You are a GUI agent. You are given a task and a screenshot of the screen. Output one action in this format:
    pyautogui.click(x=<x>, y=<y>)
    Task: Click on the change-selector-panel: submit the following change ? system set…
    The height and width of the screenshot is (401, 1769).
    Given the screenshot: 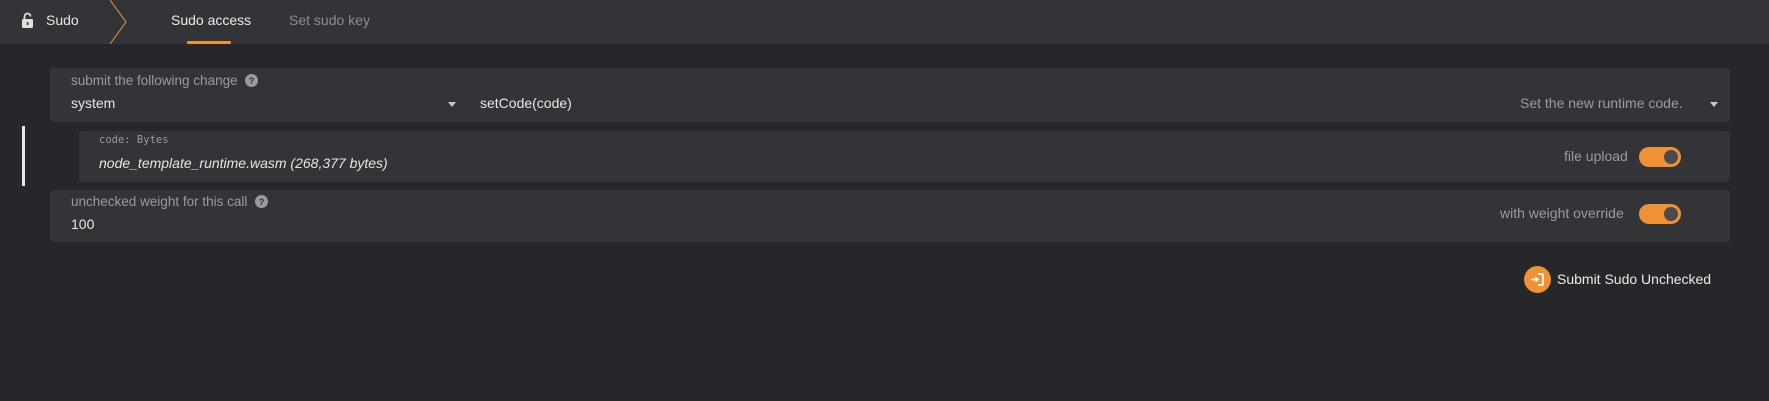 What is the action you would take?
    pyautogui.click(x=890, y=95)
    